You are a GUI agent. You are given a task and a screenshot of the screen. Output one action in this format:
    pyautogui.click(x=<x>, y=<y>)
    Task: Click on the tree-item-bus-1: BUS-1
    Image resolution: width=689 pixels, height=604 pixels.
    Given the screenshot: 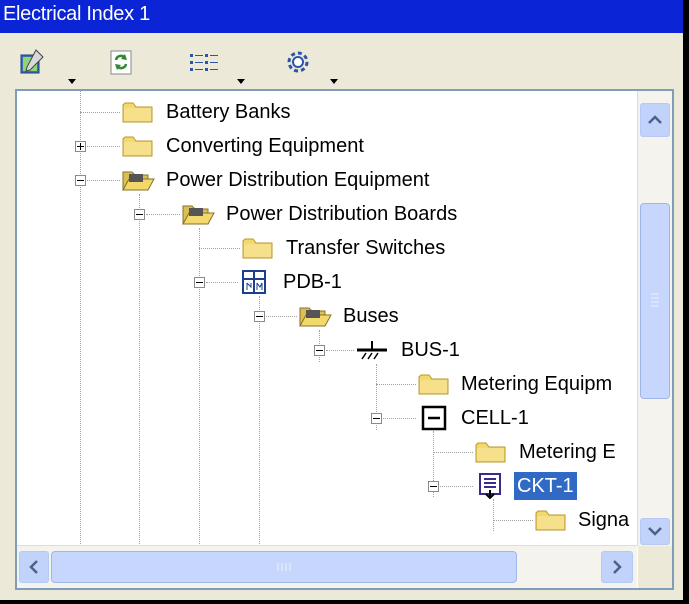 What is the action you would take?
    pyautogui.click(x=327, y=350)
    